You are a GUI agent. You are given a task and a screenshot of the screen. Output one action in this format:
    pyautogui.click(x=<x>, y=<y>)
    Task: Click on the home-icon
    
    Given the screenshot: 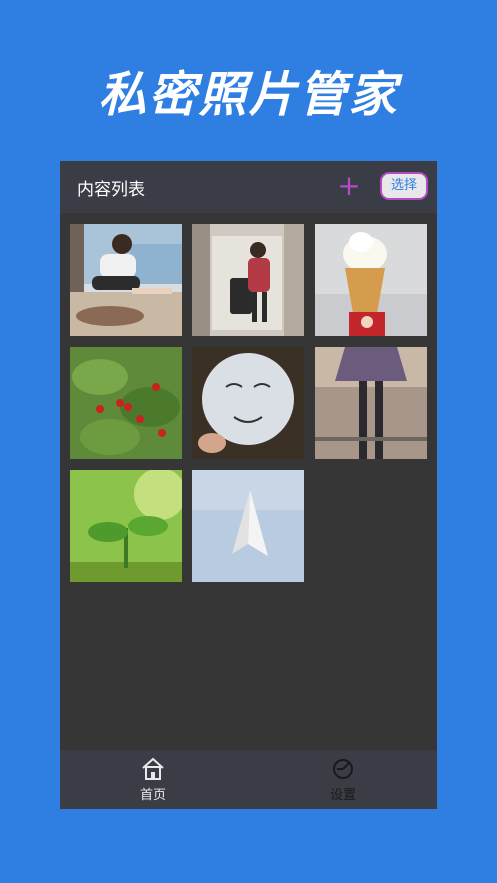 What is the action you would take?
    pyautogui.click(x=153, y=768)
    